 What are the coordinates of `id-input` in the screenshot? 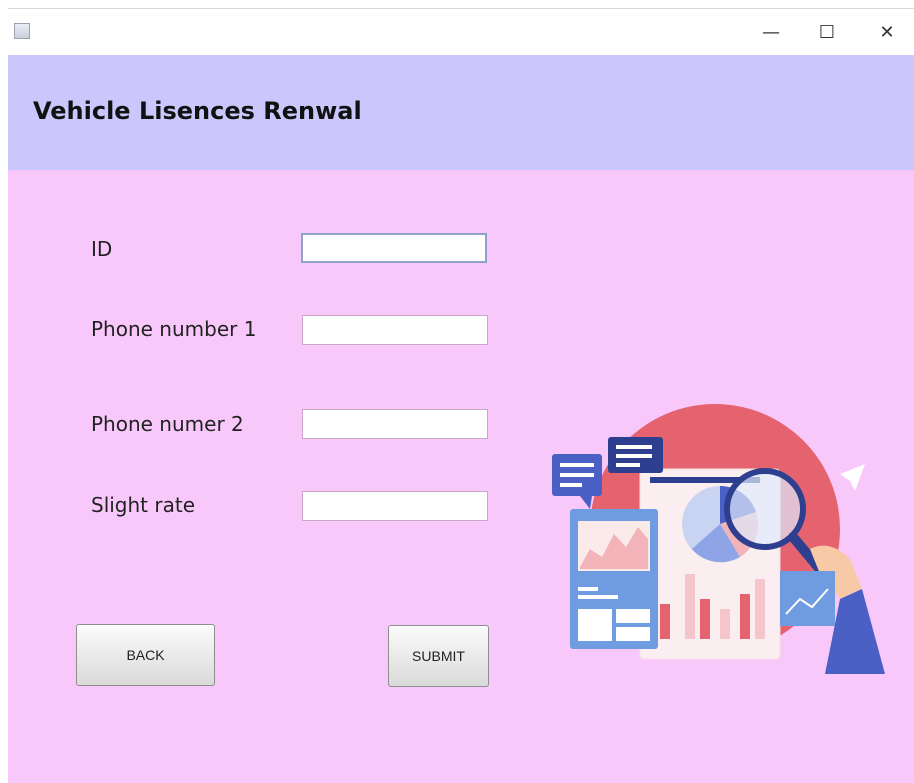 It's located at (394, 248).